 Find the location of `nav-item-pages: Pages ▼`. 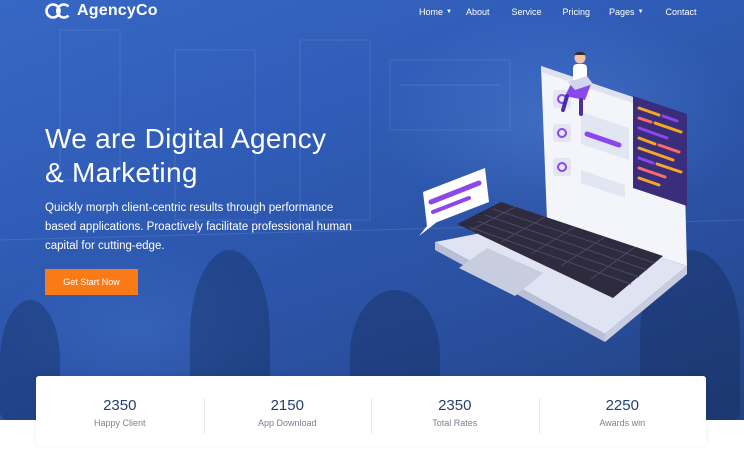

nav-item-pages: Pages ▼ is located at coordinates (626, 12).